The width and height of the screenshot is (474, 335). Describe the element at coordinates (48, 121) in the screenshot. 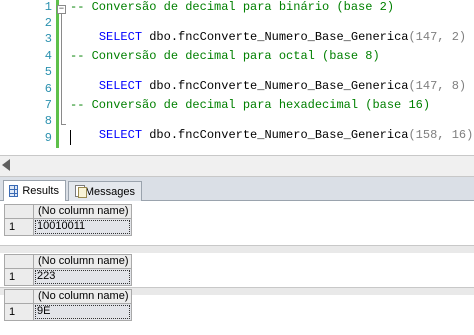

I see `line-number: 8` at that location.